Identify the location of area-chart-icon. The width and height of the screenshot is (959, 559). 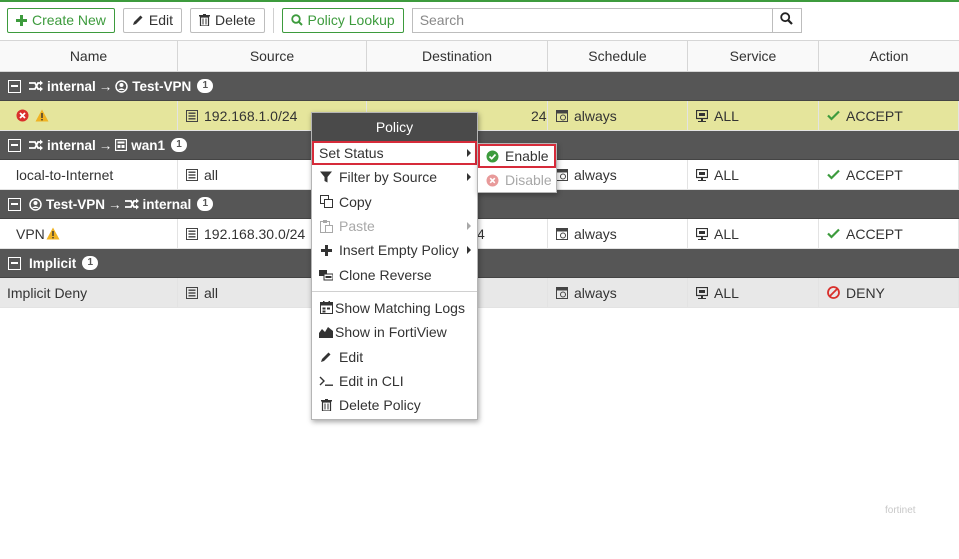
(326, 332).